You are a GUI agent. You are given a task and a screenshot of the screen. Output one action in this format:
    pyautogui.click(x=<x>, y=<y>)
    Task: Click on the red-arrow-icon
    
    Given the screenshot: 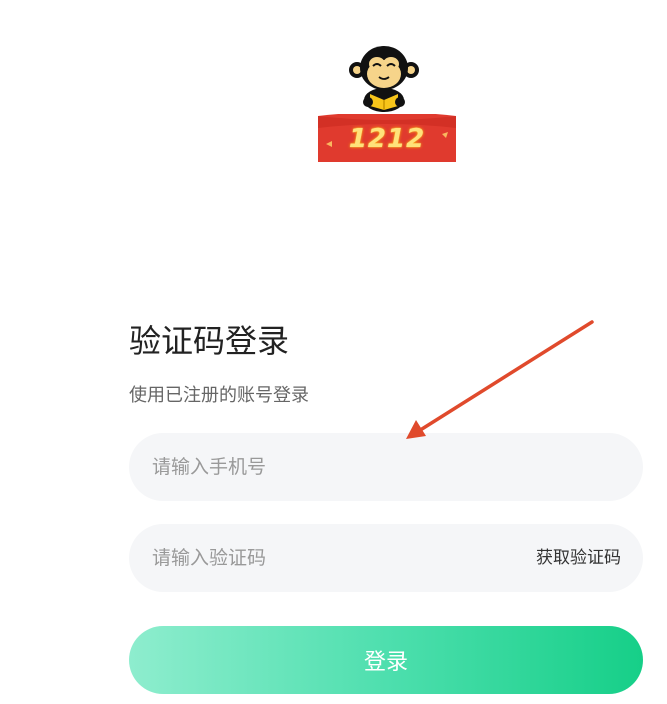 What is the action you would take?
    pyautogui.click(x=500, y=379)
    